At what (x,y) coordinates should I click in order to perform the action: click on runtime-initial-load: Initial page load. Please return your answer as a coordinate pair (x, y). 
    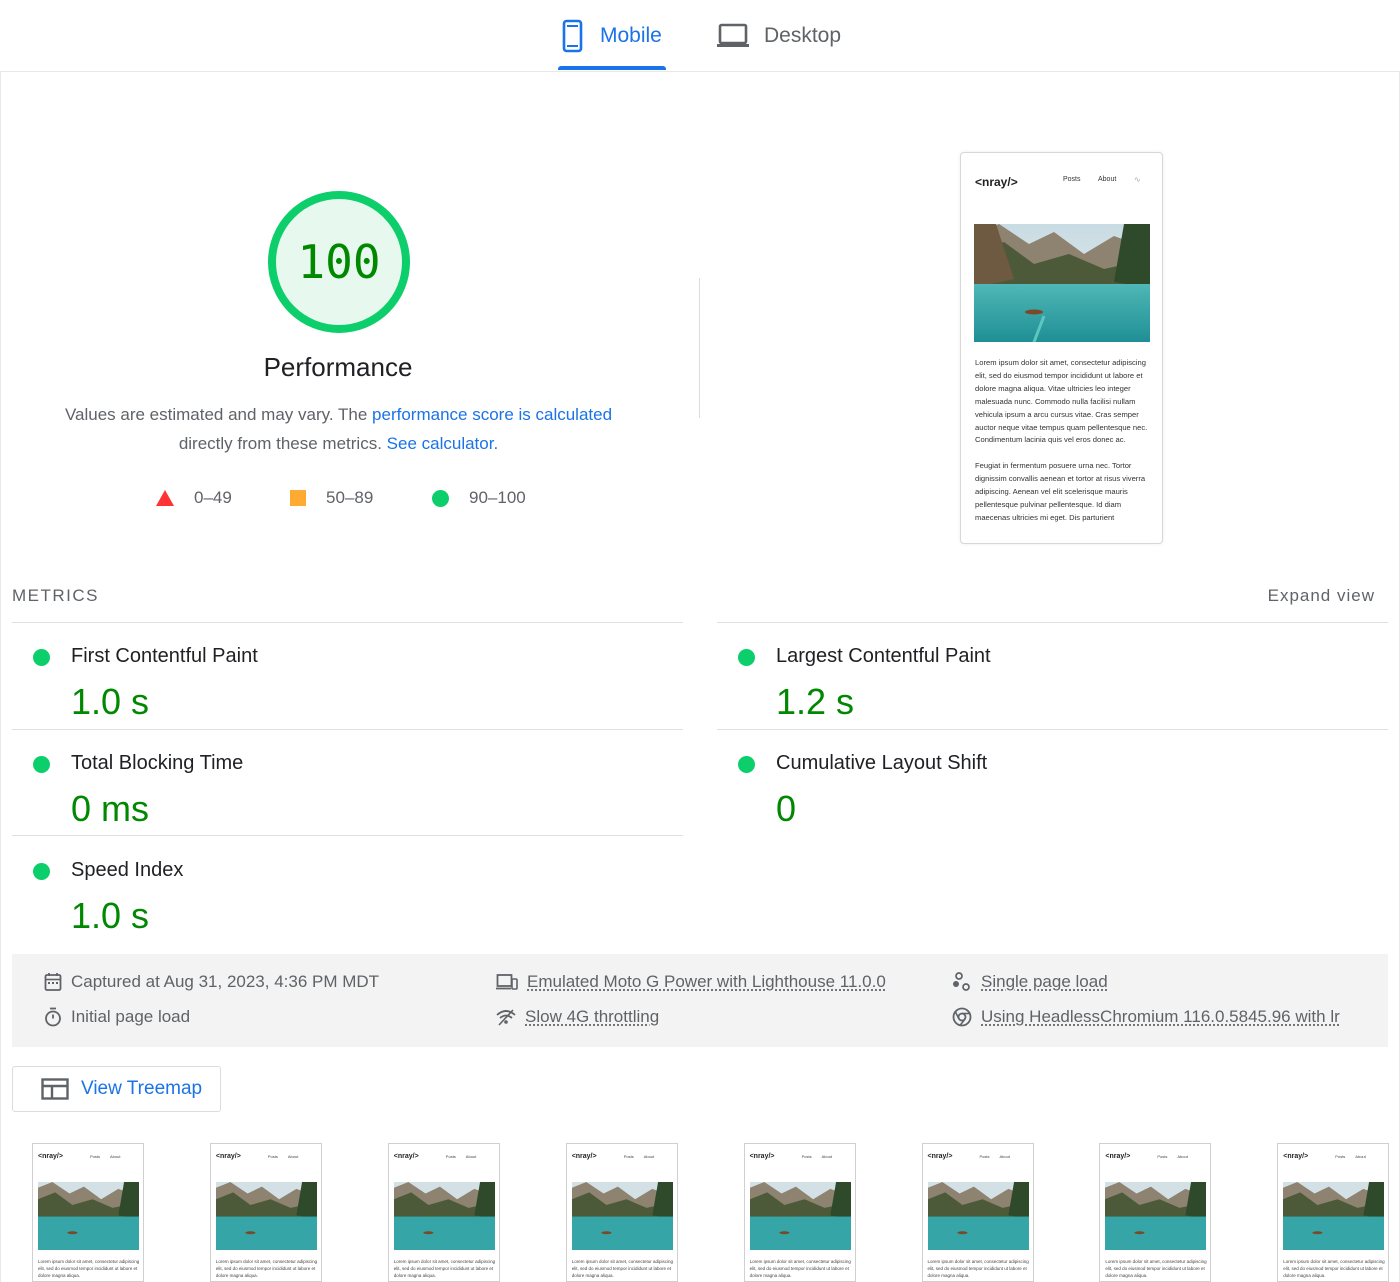
    Looking at the image, I should click on (117, 1017).